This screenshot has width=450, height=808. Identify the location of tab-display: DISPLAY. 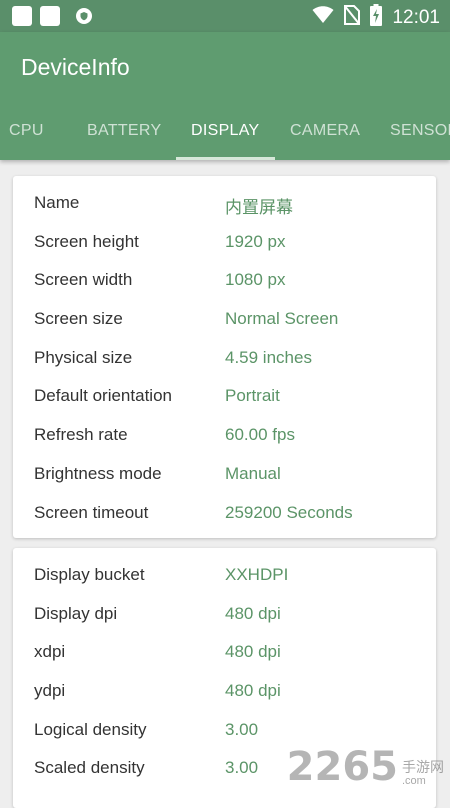
(225, 131).